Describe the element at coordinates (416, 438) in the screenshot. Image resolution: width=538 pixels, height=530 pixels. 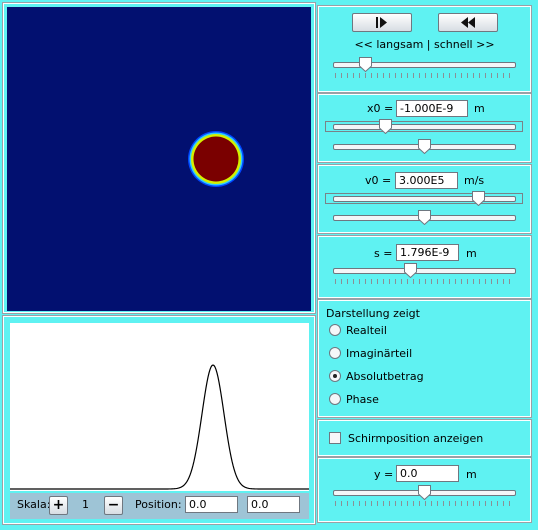
I see `screen-position-label: Schirmposition anzeigen` at that location.